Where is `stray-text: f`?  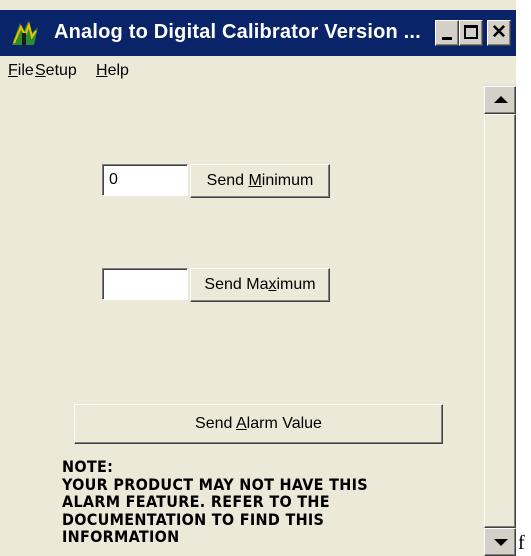
stray-text: f is located at coordinates (521, 543).